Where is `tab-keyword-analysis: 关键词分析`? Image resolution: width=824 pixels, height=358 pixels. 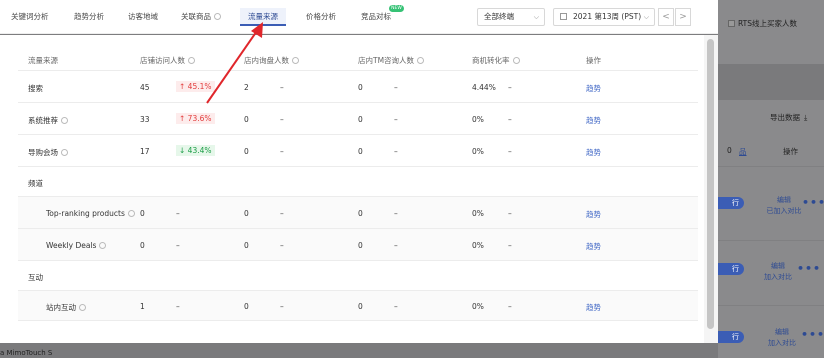
tab-keyword-analysis: 关键词分析 is located at coordinates (30, 17).